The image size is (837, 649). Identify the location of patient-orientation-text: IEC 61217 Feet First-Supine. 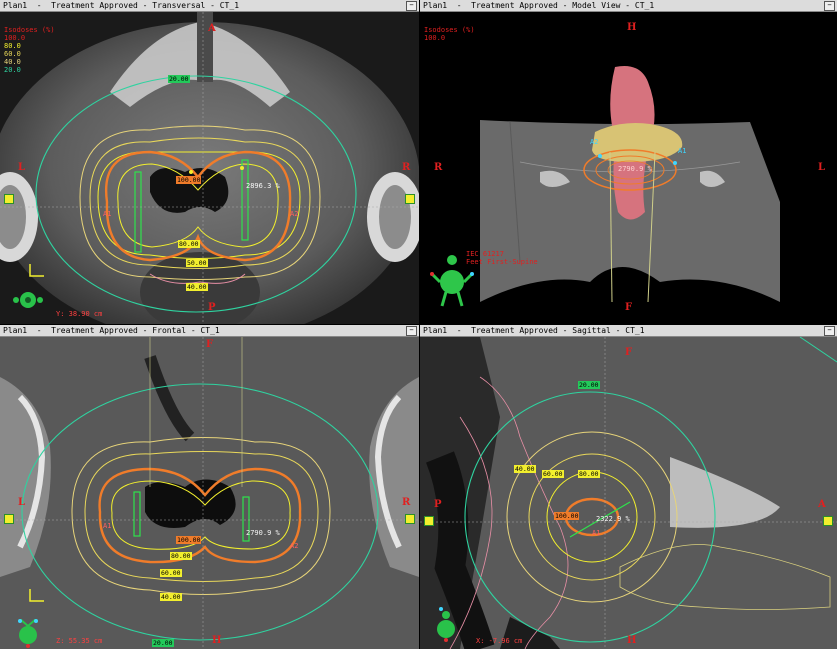
(502, 258).